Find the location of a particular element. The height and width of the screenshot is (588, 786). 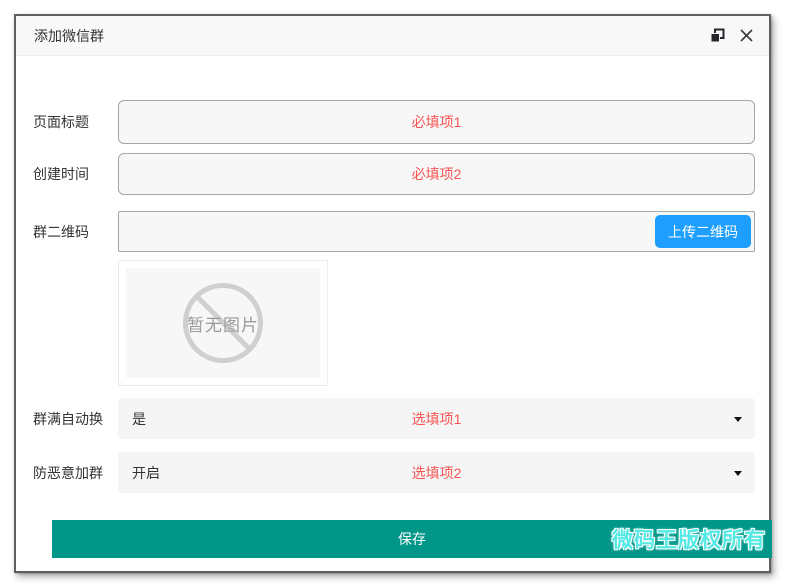

window-controls is located at coordinates (731, 36).